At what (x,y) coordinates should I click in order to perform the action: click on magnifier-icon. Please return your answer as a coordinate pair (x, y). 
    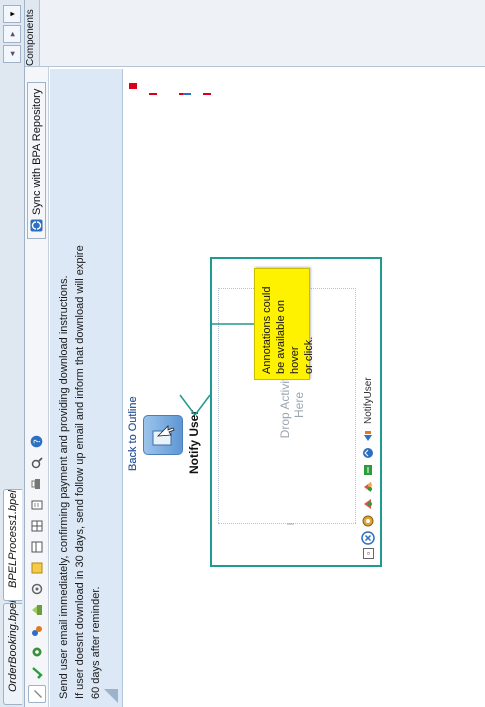
    Looking at the image, I should click on (37, 463).